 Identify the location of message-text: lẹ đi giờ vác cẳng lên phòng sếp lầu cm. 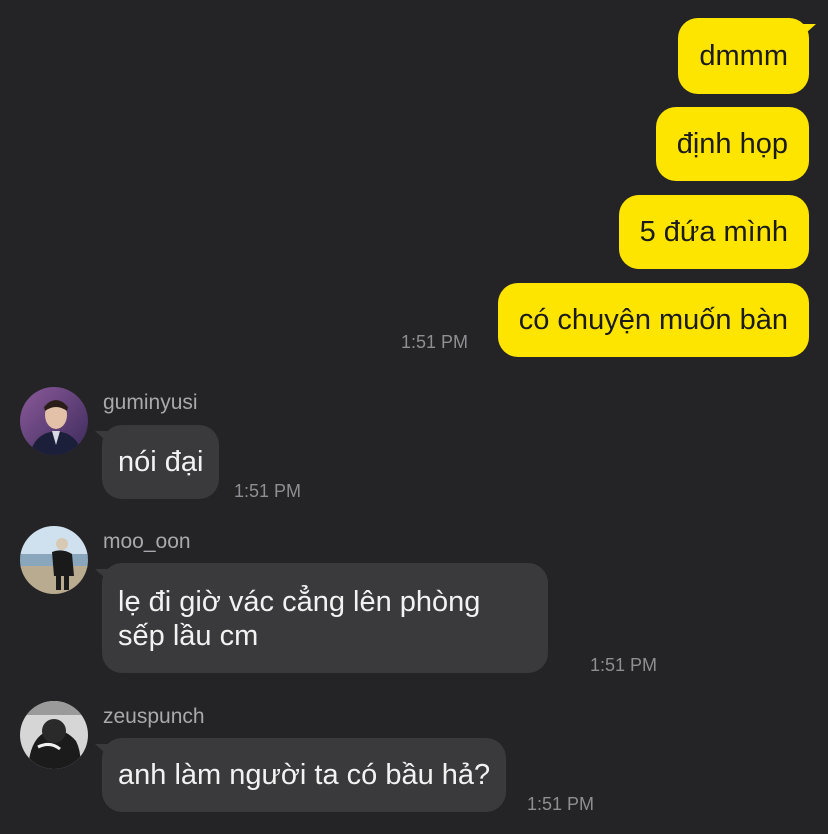
(299, 619).